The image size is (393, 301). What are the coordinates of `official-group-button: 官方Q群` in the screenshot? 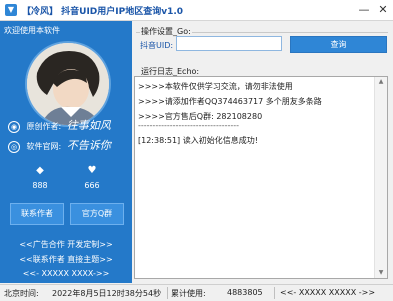 It's located at (97, 214).